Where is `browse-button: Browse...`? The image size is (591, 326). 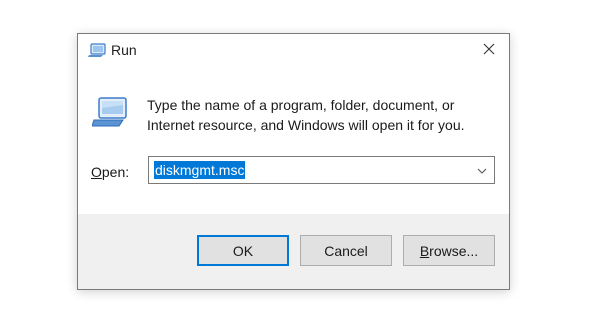 browse-button: Browse... is located at coordinates (449, 250).